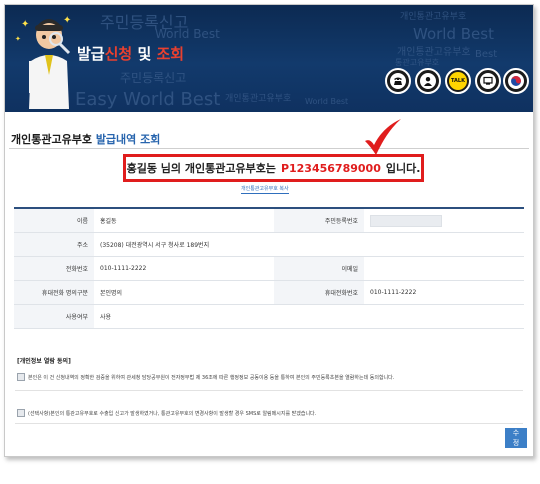 This screenshot has width=540, height=484. I want to click on page-title-highlight: 발급내역 조회, so click(128, 139).